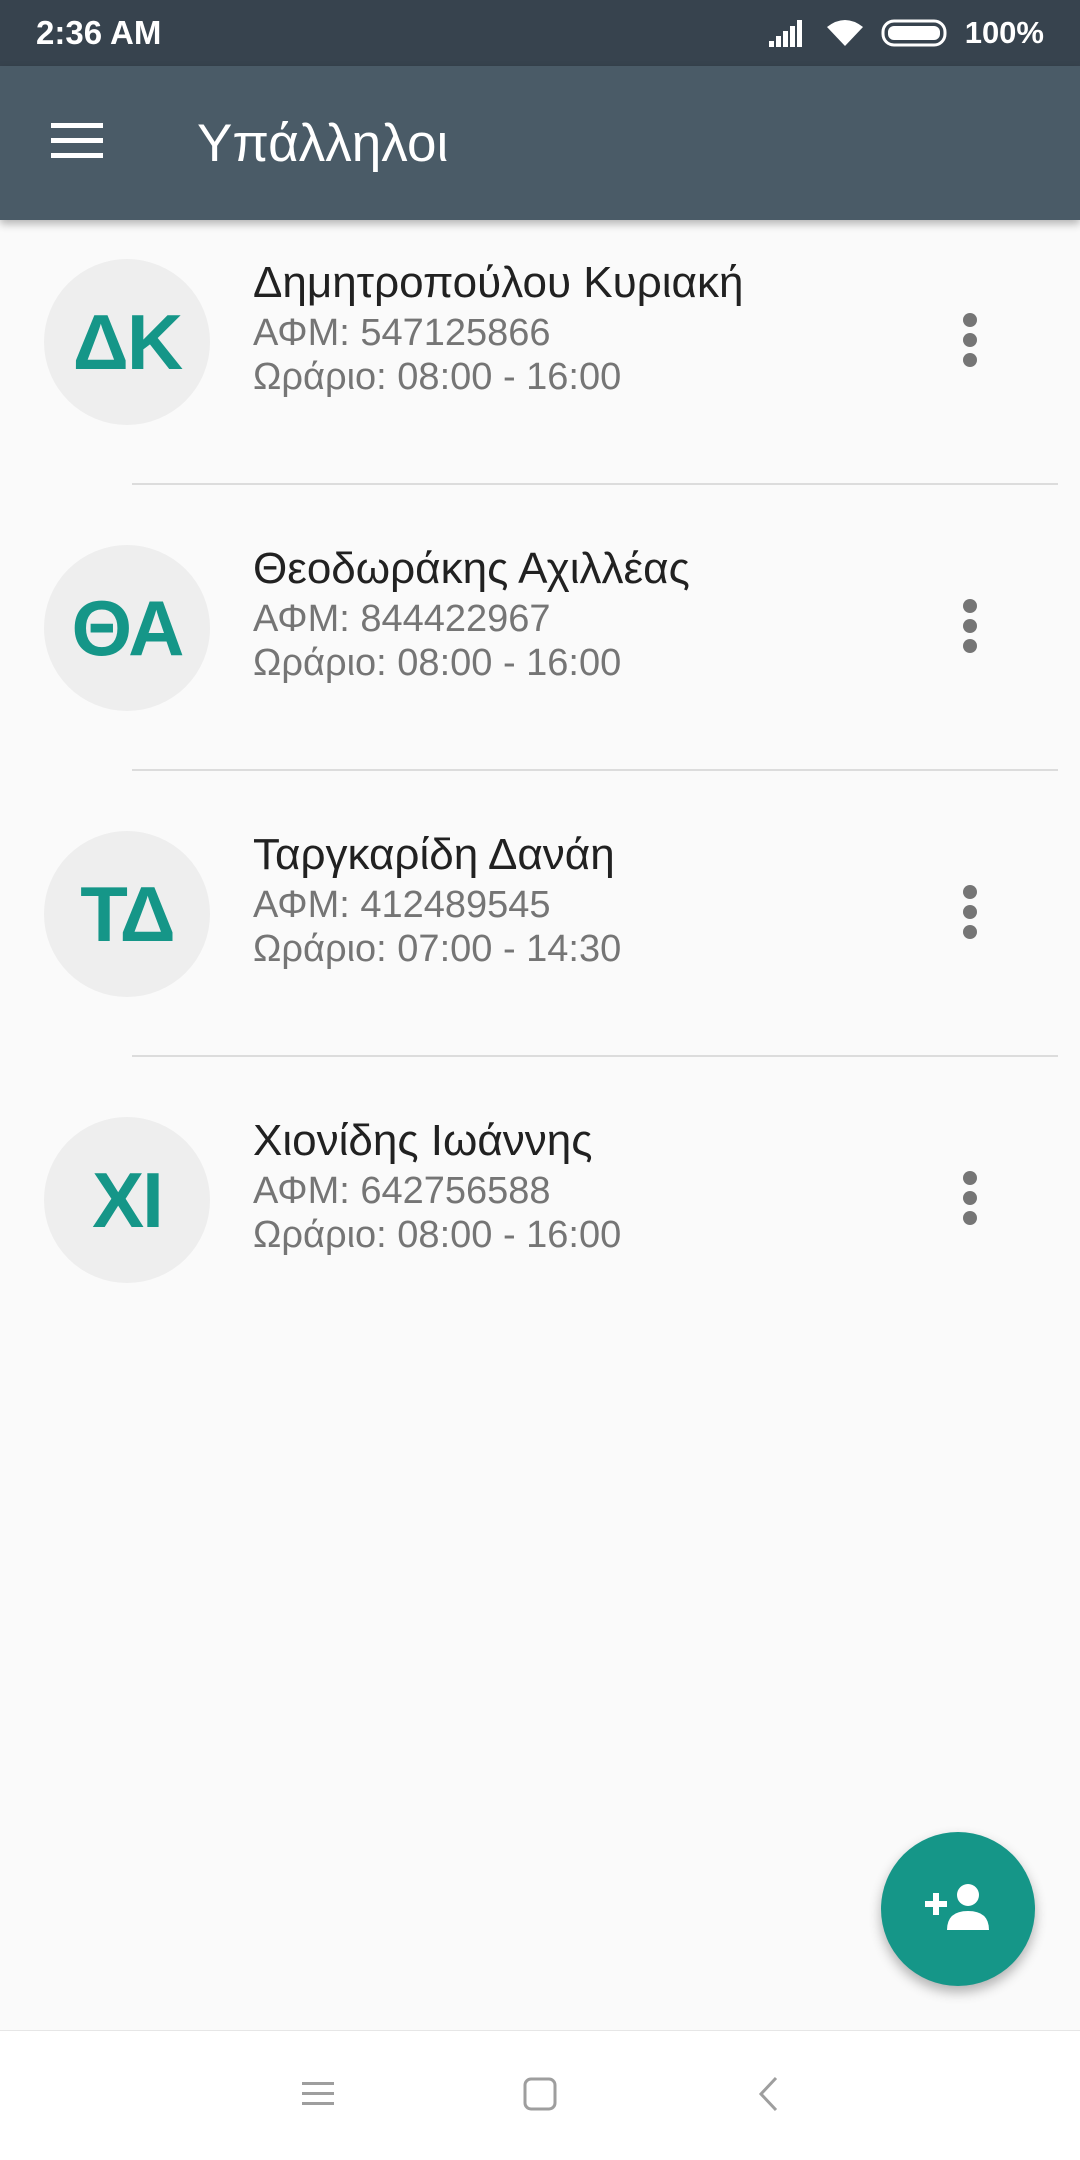 This screenshot has height=2160, width=1080. I want to click on add-employee-button, so click(958, 1909).